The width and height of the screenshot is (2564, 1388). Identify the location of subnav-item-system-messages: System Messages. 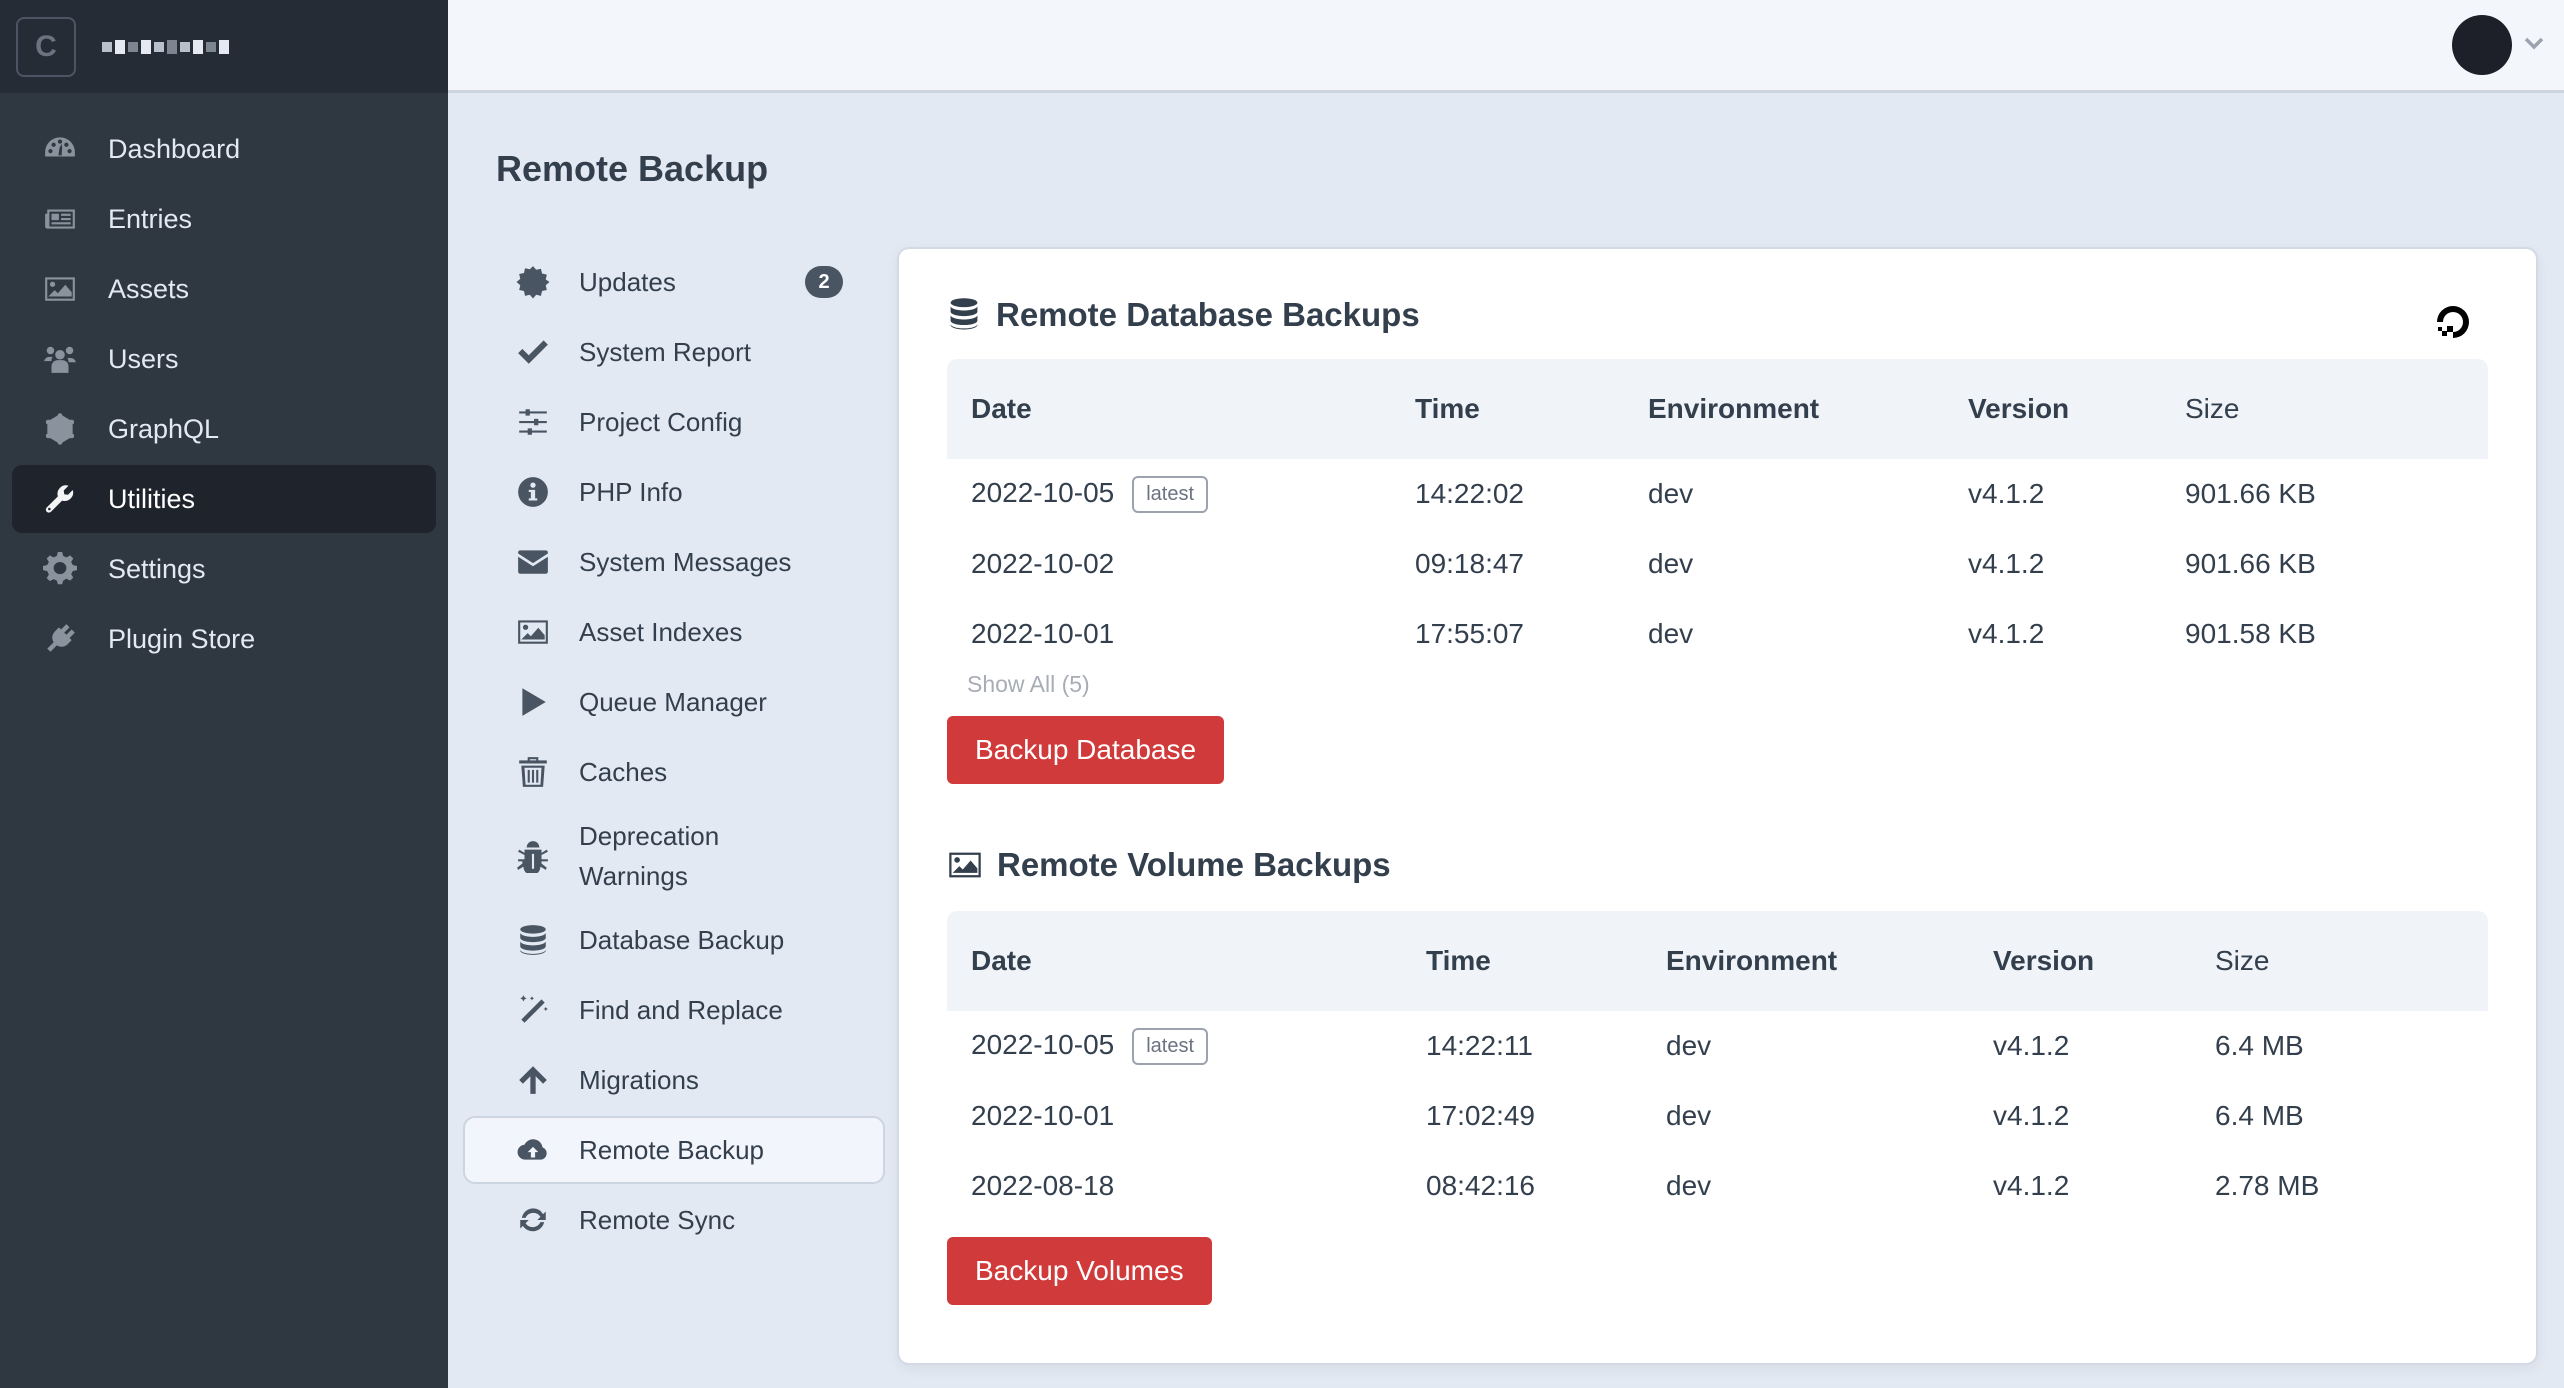
(674, 562).